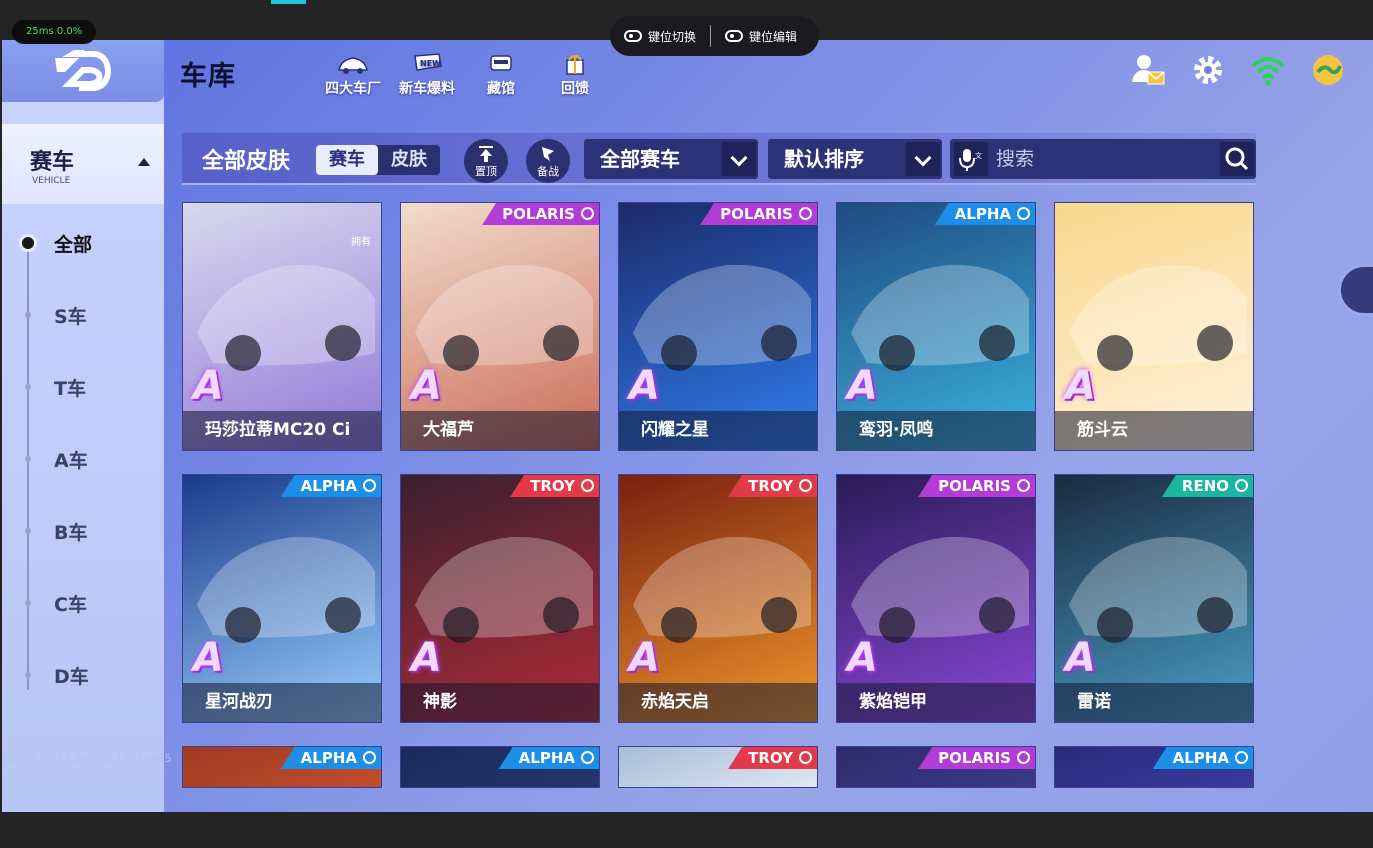  What do you see at coordinates (1268, 71) in the screenshot?
I see `wifi-icon` at bounding box center [1268, 71].